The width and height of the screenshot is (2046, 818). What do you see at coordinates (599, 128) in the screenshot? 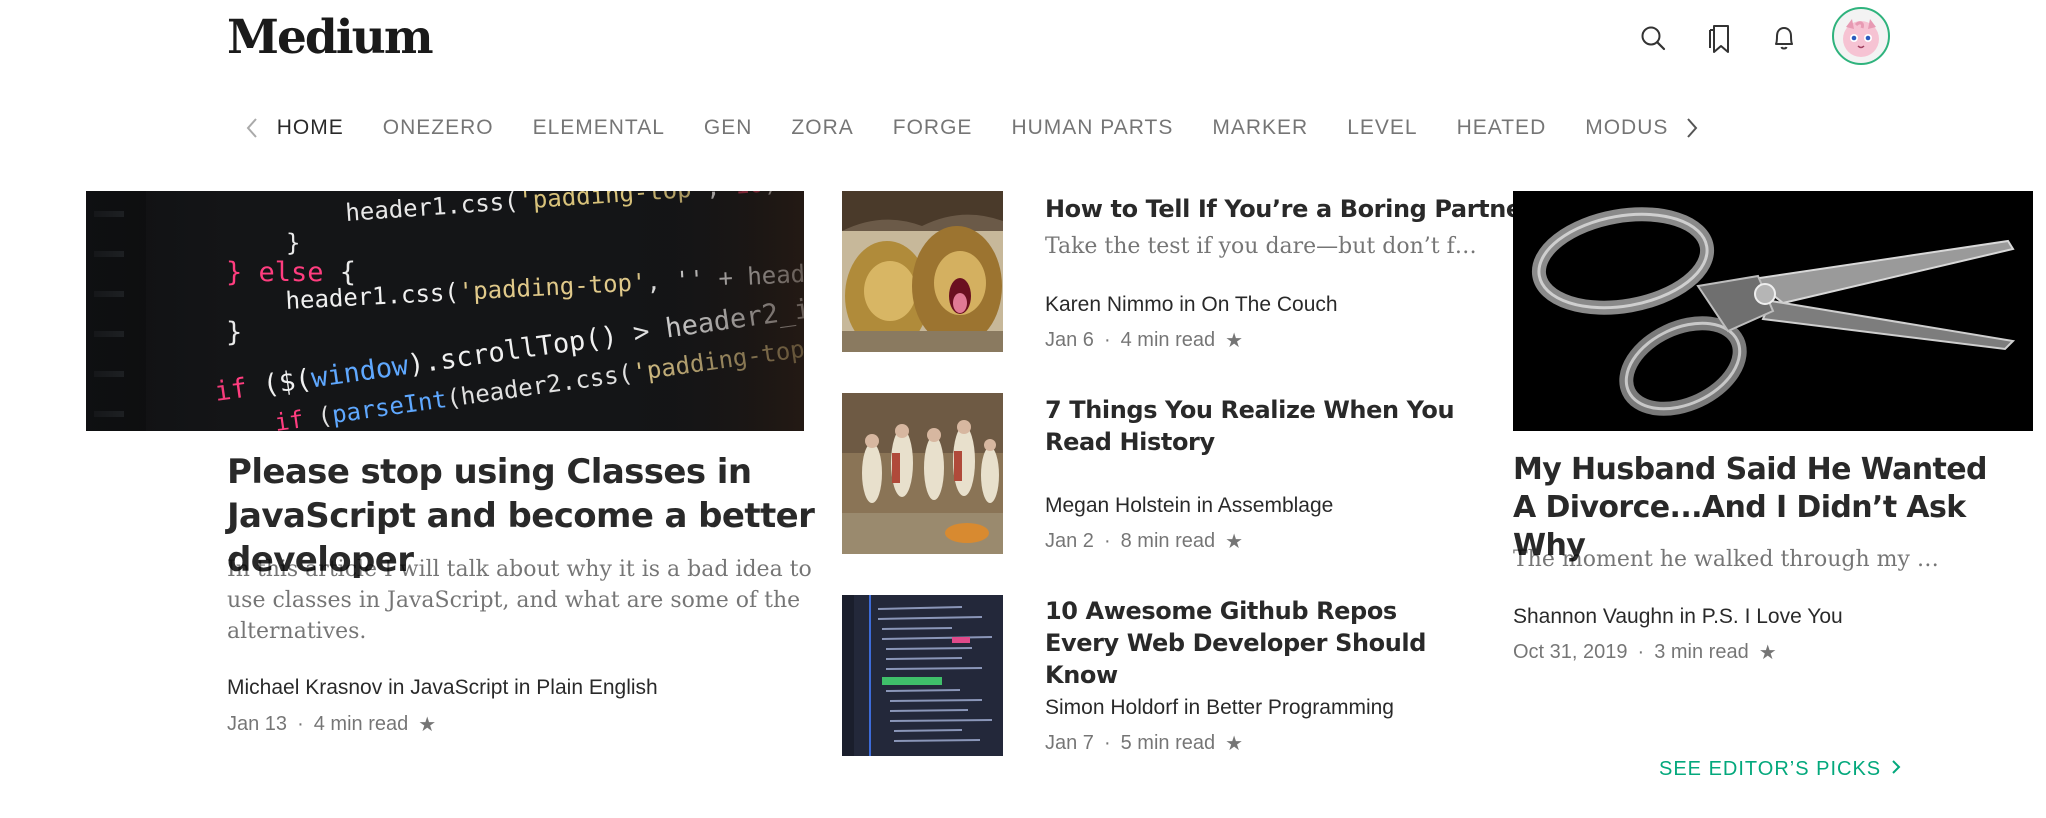
I see `tab-elemental: ELEMENTAL` at bounding box center [599, 128].